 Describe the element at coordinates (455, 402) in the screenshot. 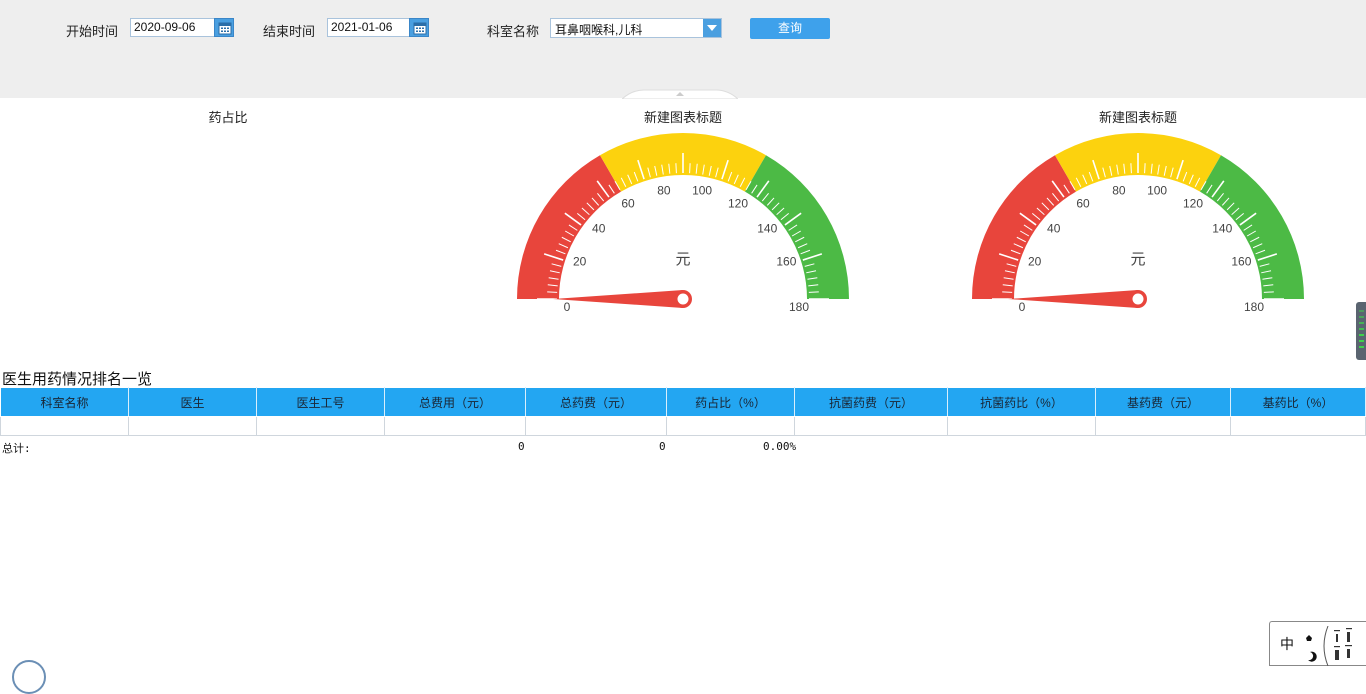

I see `col-total-cost: 总费用（元）` at that location.